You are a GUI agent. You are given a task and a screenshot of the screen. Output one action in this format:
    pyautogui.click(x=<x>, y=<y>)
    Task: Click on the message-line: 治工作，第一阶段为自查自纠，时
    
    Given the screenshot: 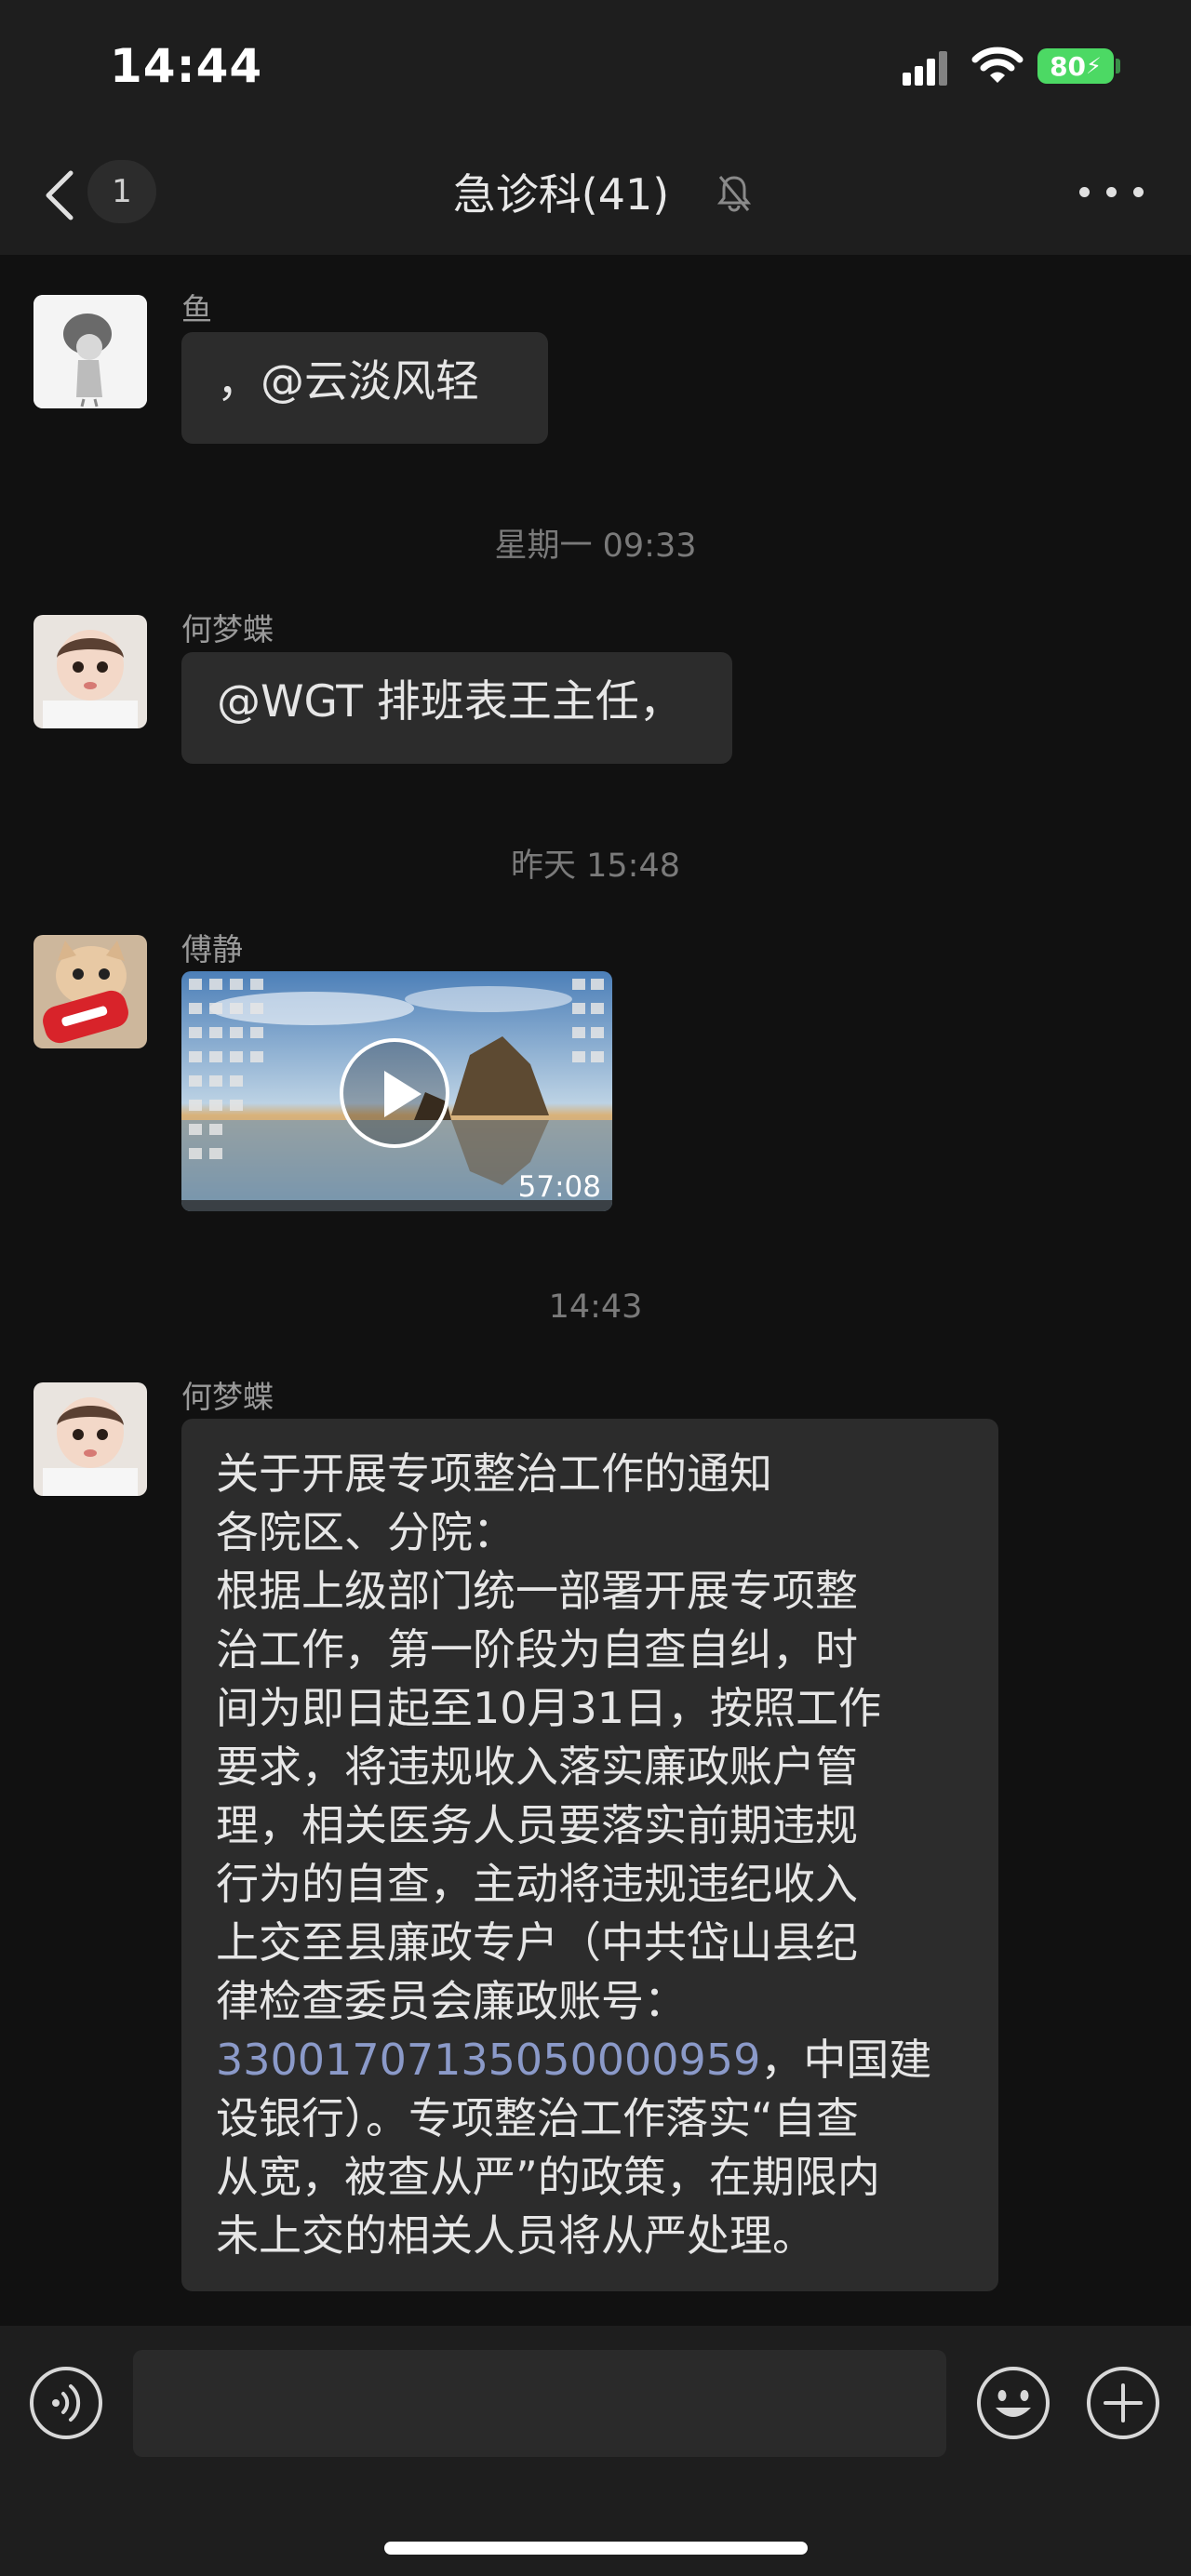 What is the action you would take?
    pyautogui.click(x=537, y=1649)
    